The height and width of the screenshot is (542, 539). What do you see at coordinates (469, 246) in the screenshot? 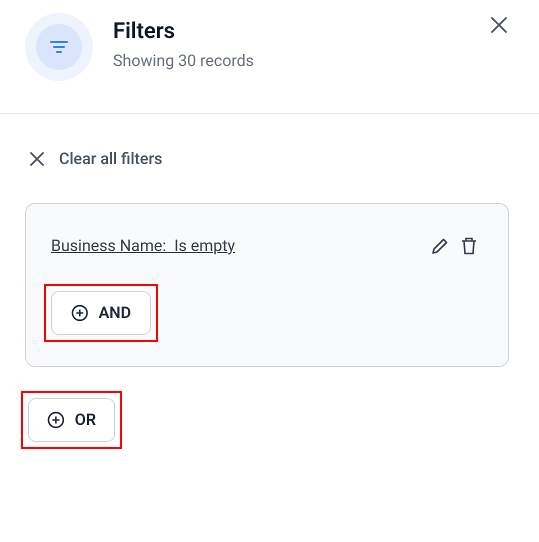
I see `trash-icon` at bounding box center [469, 246].